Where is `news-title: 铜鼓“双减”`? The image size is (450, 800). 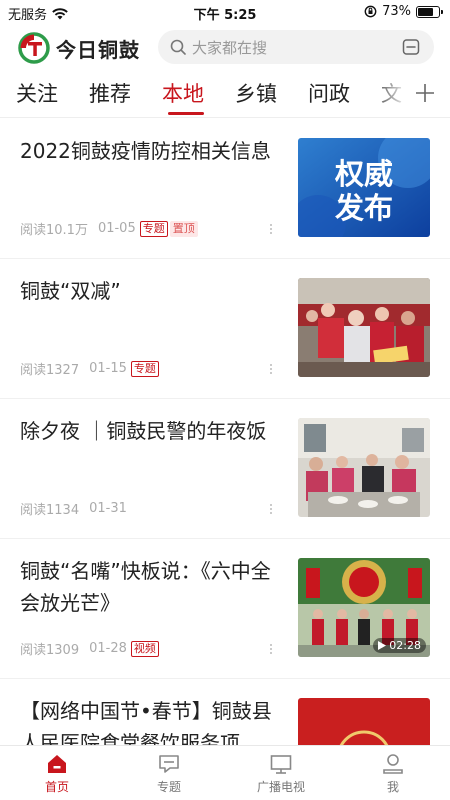
news-title: 铜鼓“双减” is located at coordinates (151, 291).